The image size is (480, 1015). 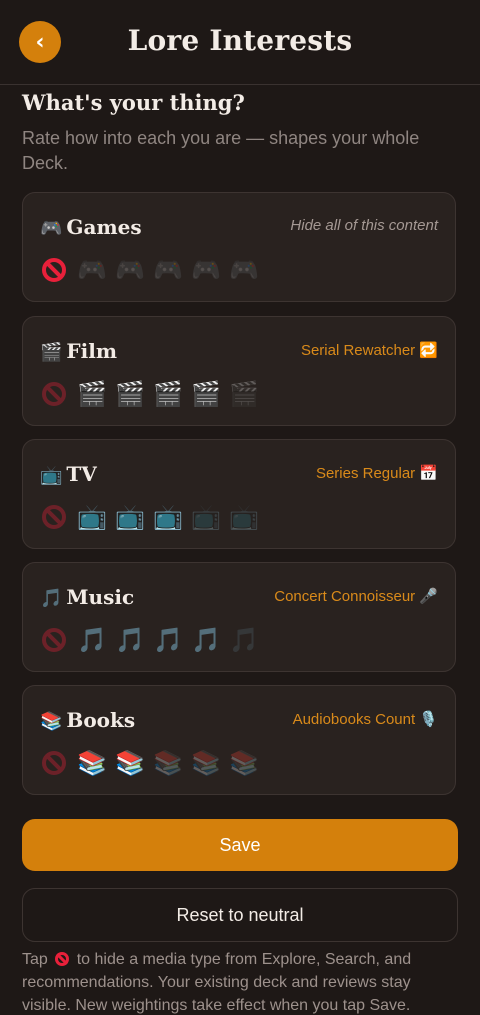 What do you see at coordinates (51, 352) in the screenshot?
I see `film-icon: 🎬` at bounding box center [51, 352].